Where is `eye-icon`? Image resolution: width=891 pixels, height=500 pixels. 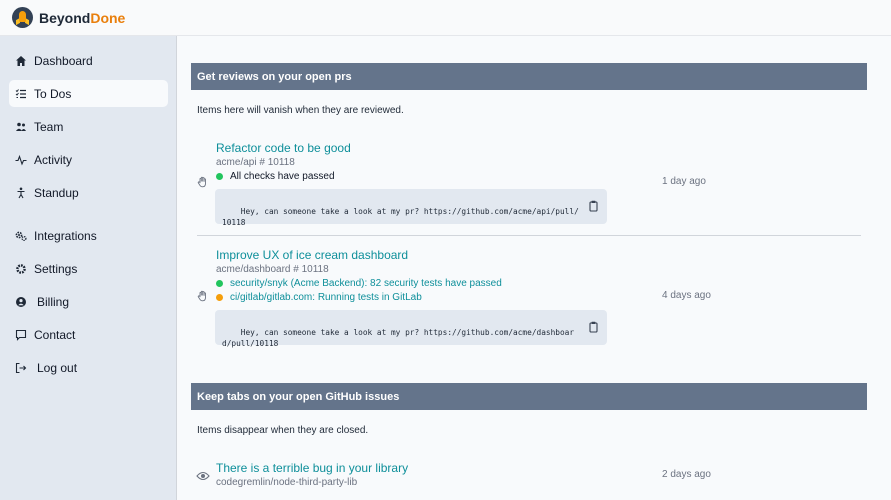
eye-icon is located at coordinates (203, 475).